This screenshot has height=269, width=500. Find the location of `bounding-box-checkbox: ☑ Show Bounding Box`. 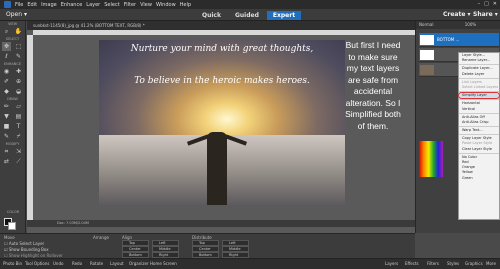

bounding-box-checkbox: ☑ Show Bounding Box is located at coordinates (26, 249).